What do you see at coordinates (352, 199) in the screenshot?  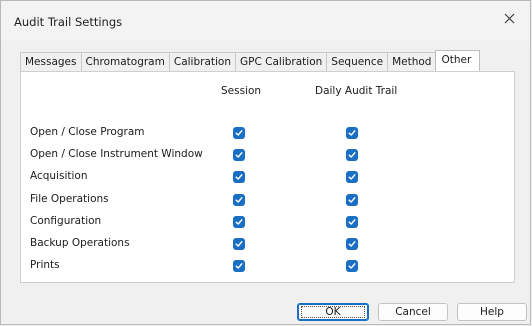 I see `daily-checkbox-file-operations` at bounding box center [352, 199].